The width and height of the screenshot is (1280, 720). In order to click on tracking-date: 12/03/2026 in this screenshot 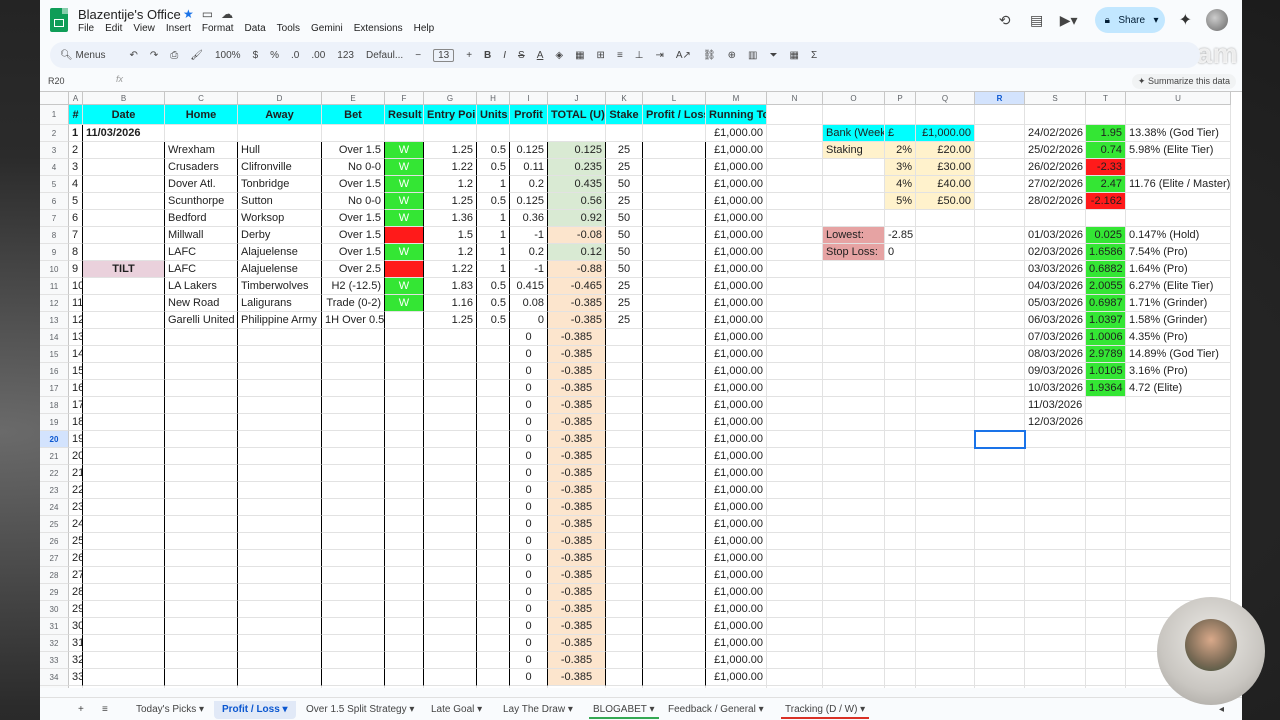, I will do `click(1055, 422)`.